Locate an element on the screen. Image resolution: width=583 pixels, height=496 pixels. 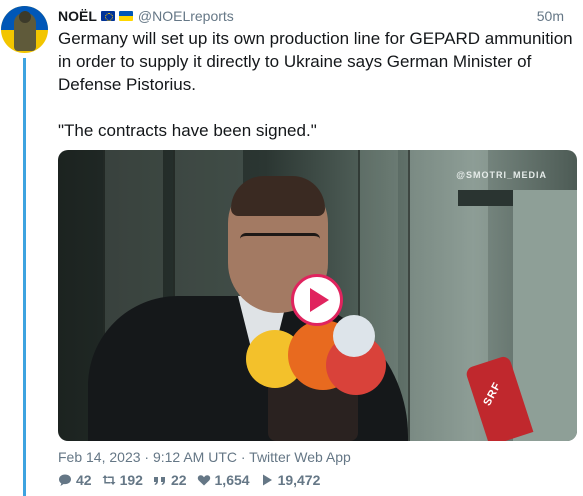
views-stat: 19,472 is located at coordinates (290, 480).